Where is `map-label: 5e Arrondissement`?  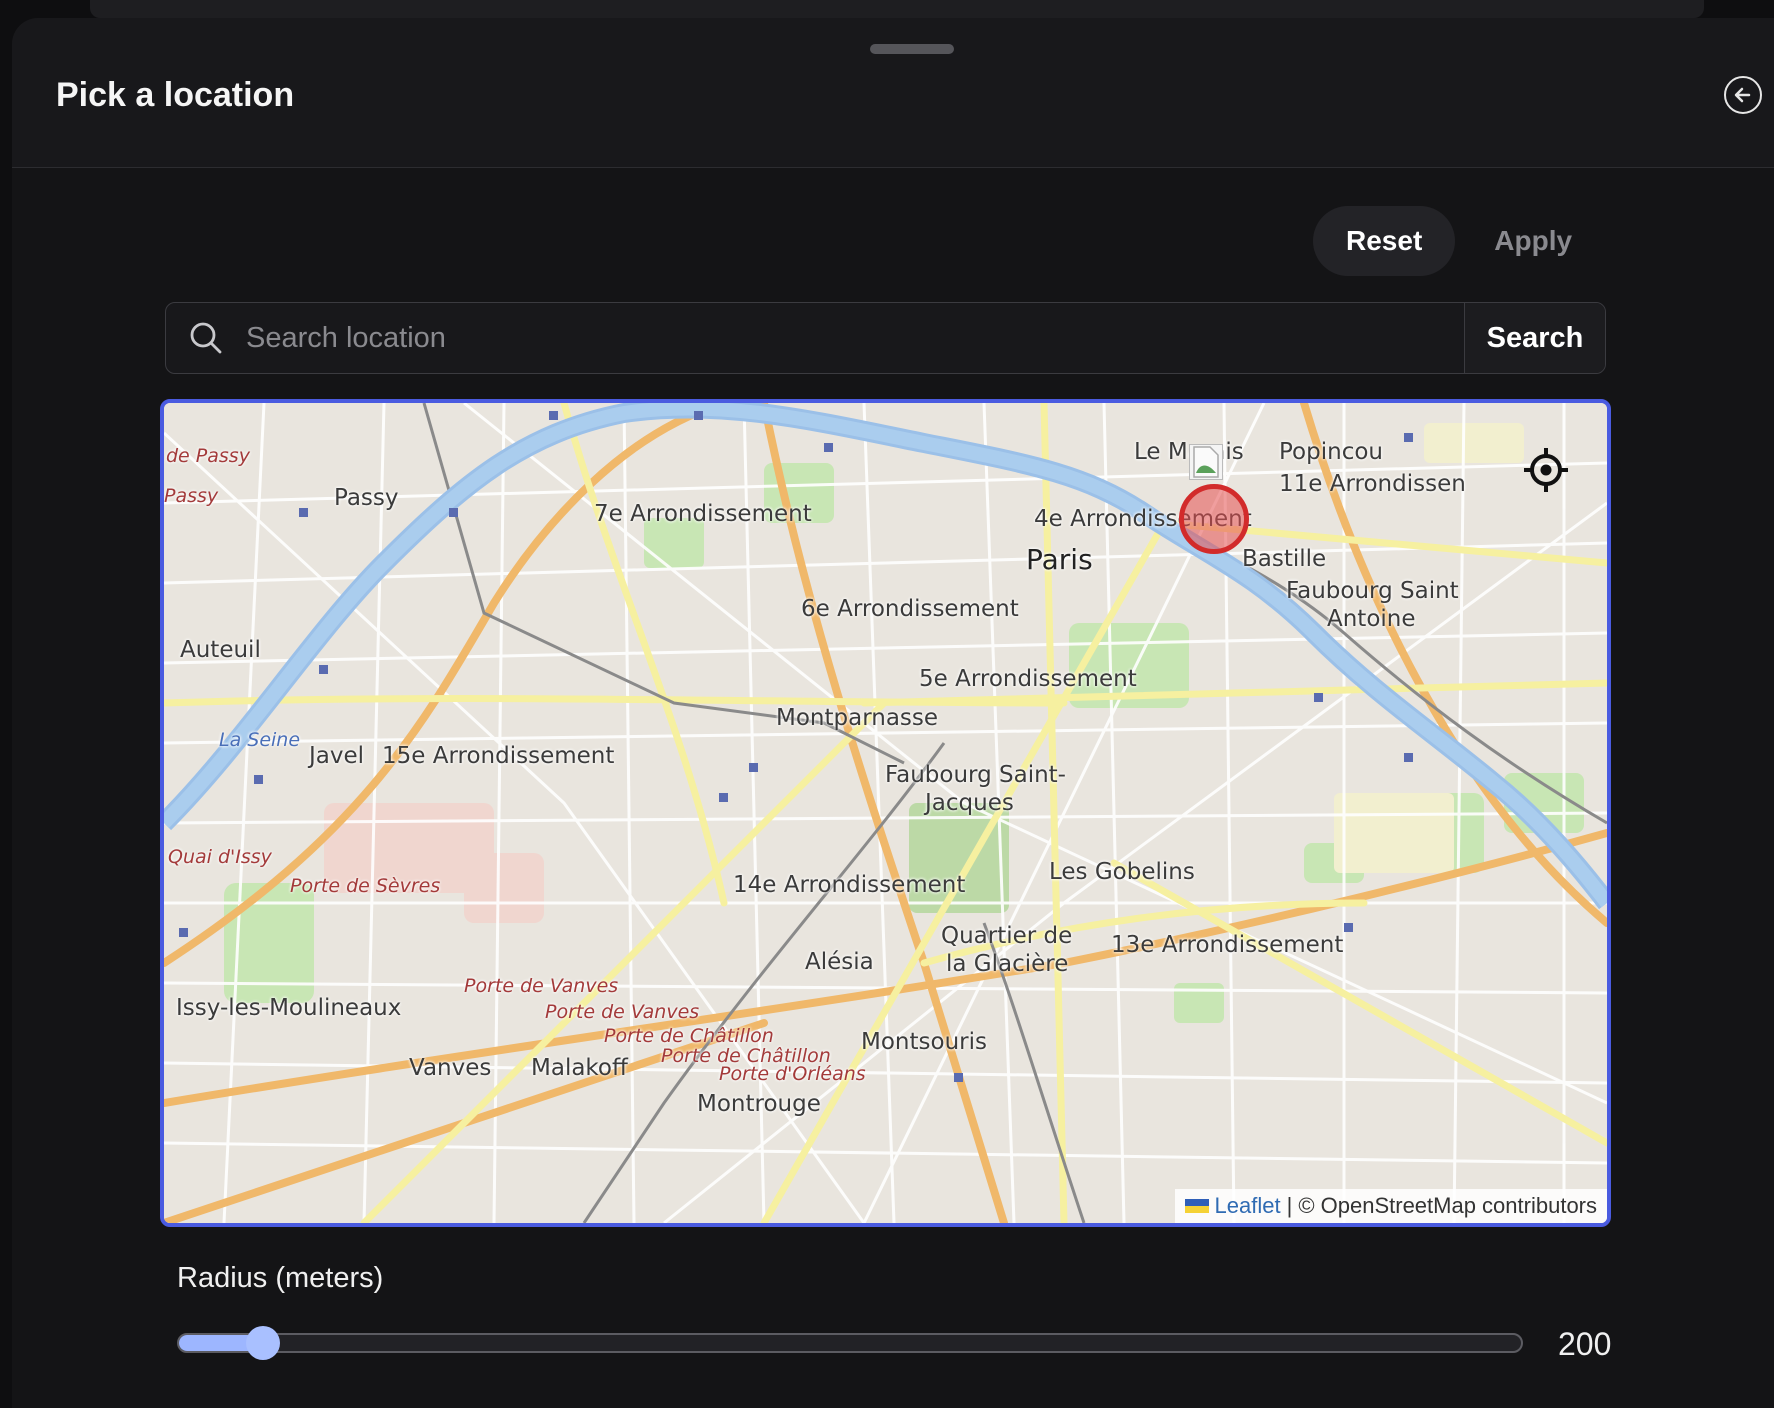
map-label: 5e Arrondissement is located at coordinates (1028, 679).